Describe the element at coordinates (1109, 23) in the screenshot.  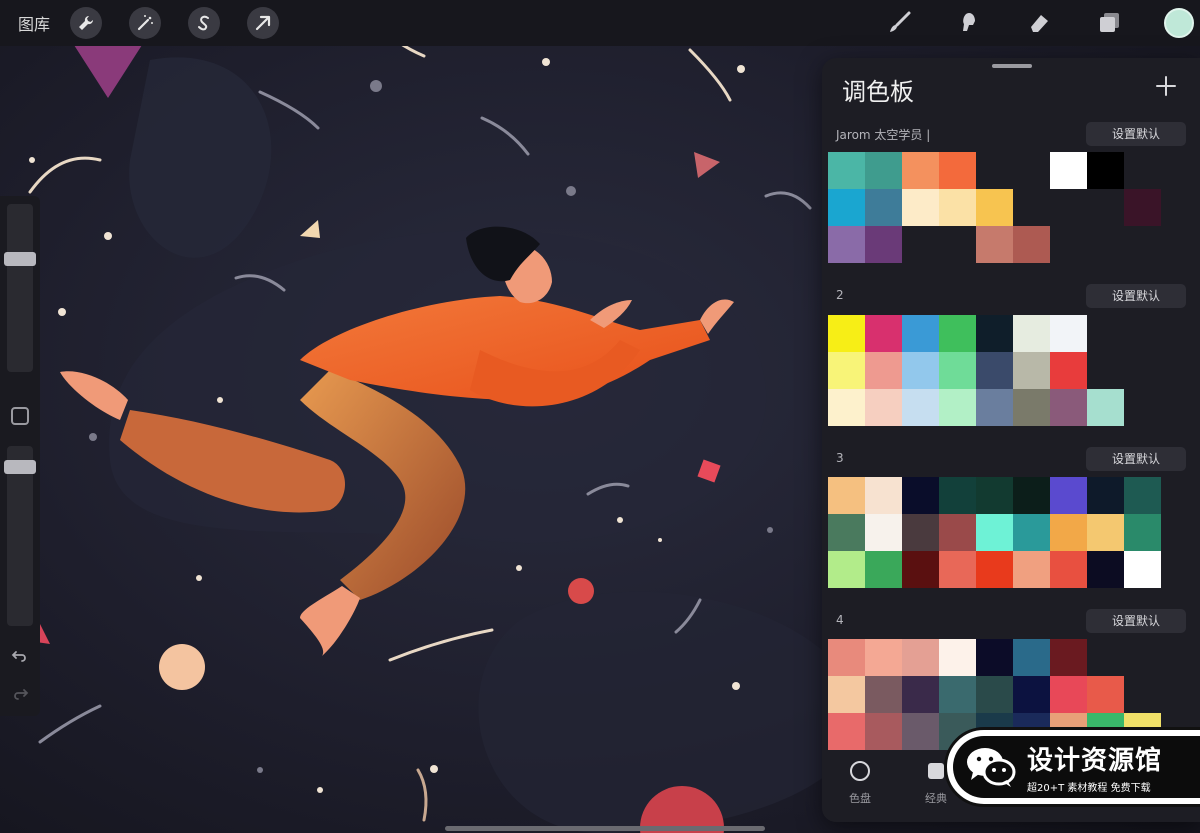
I see `layers-button` at that location.